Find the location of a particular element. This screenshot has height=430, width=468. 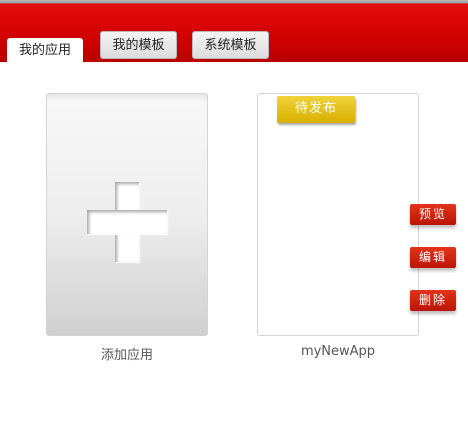

app-name-label: myNewApp is located at coordinates (338, 351).